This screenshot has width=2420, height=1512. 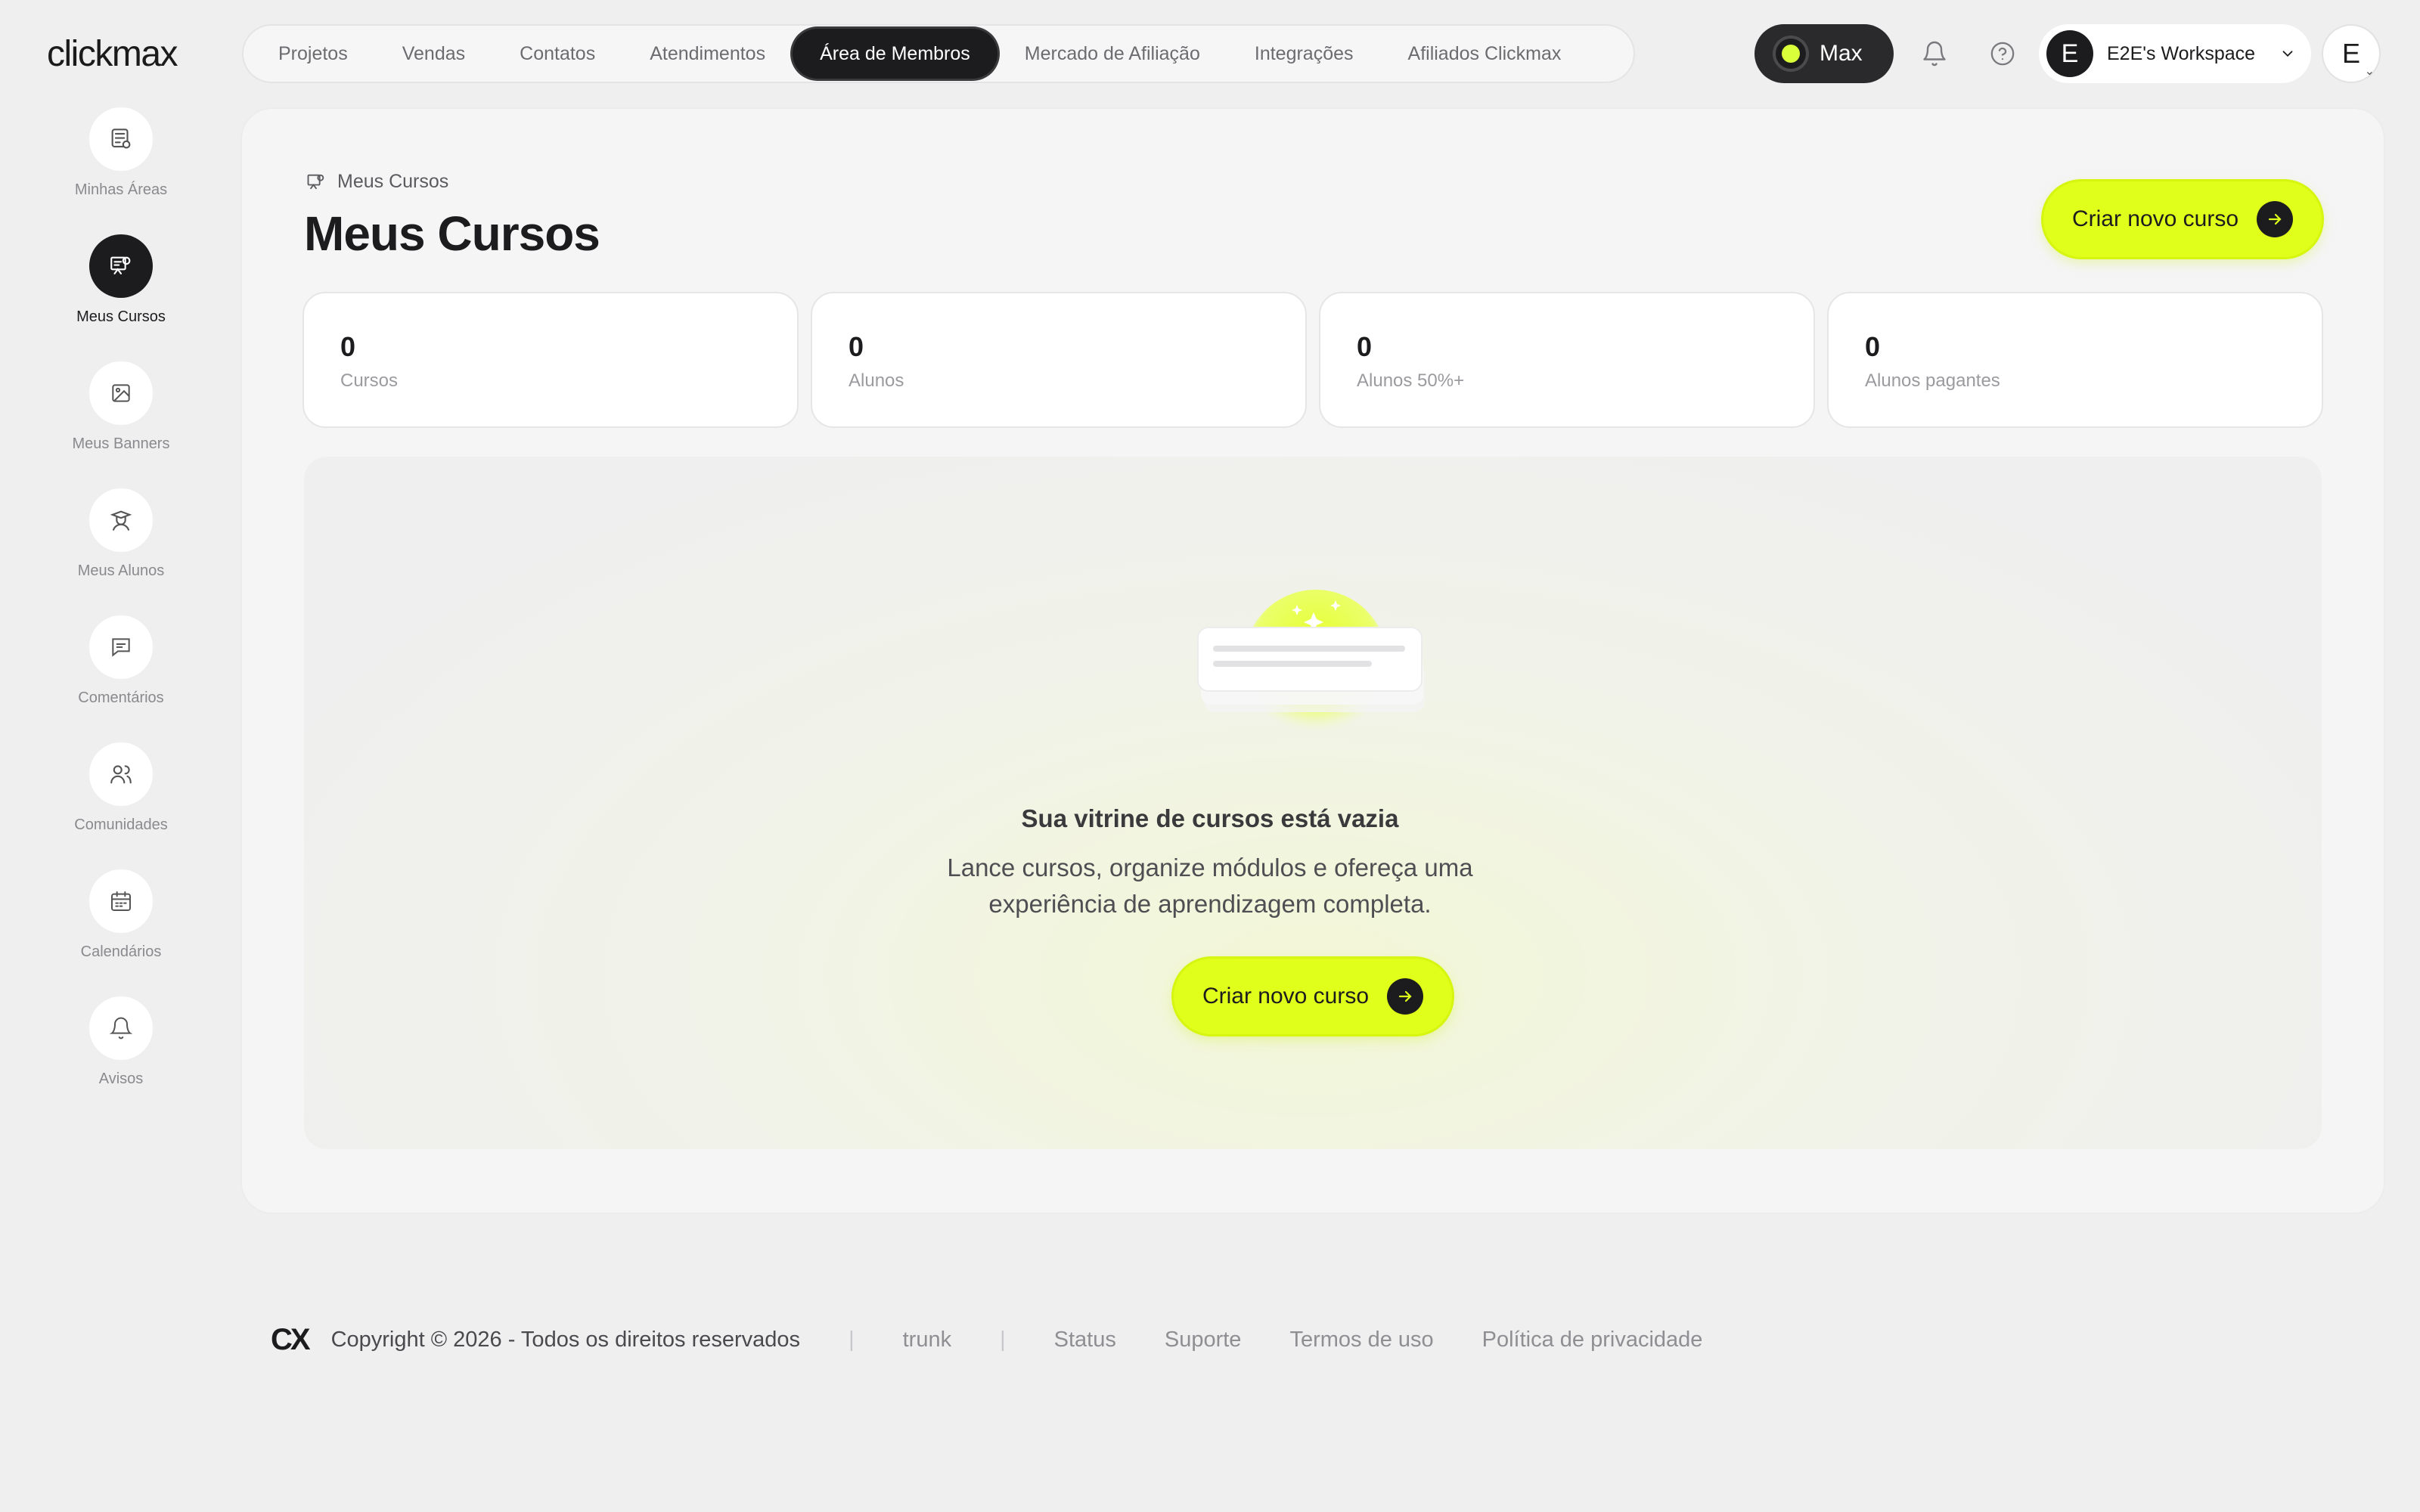 I want to click on create-course-button-empty: Criar novo curso, so click(x=1313, y=996).